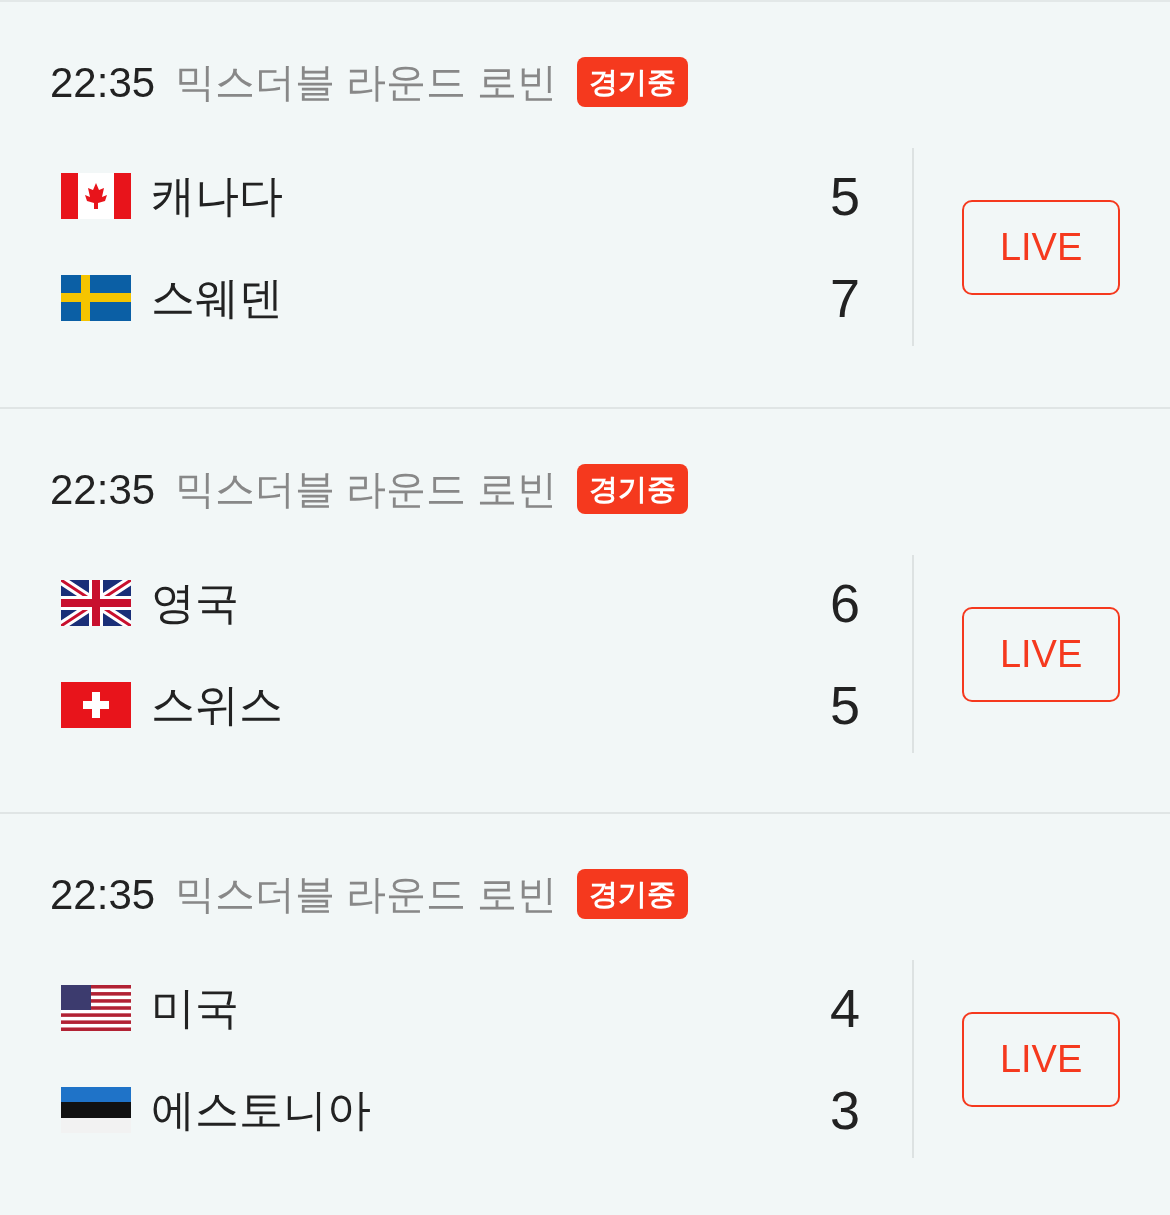 This screenshot has width=1170, height=1215. Describe the element at coordinates (96, 196) in the screenshot. I see `maple-leaf-flag-icon` at that location.